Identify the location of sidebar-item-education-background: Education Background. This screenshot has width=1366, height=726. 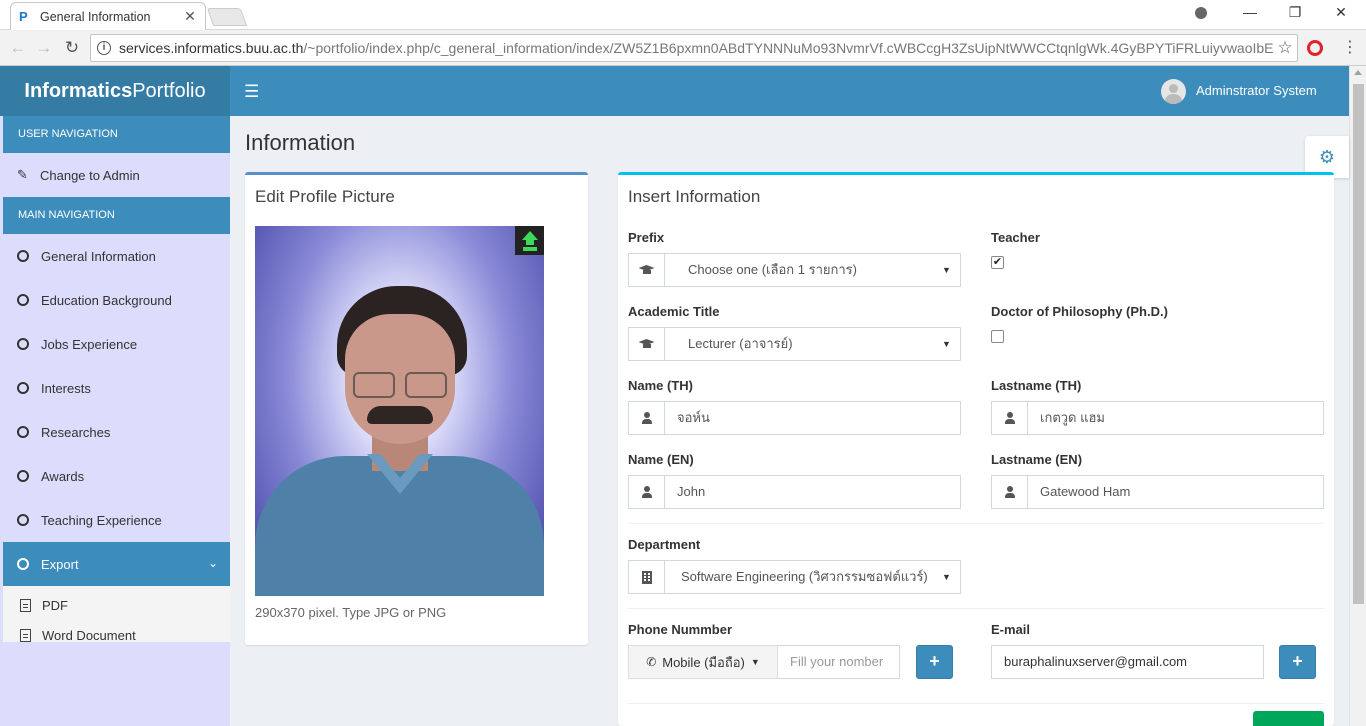
(115, 300).